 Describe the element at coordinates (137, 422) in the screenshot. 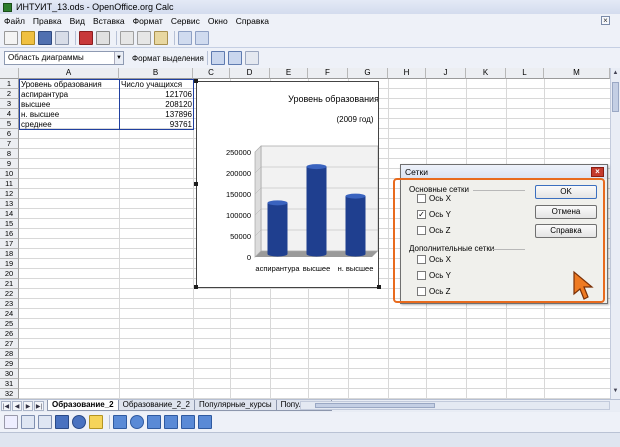

I see `symbol-shapes-icon` at that location.